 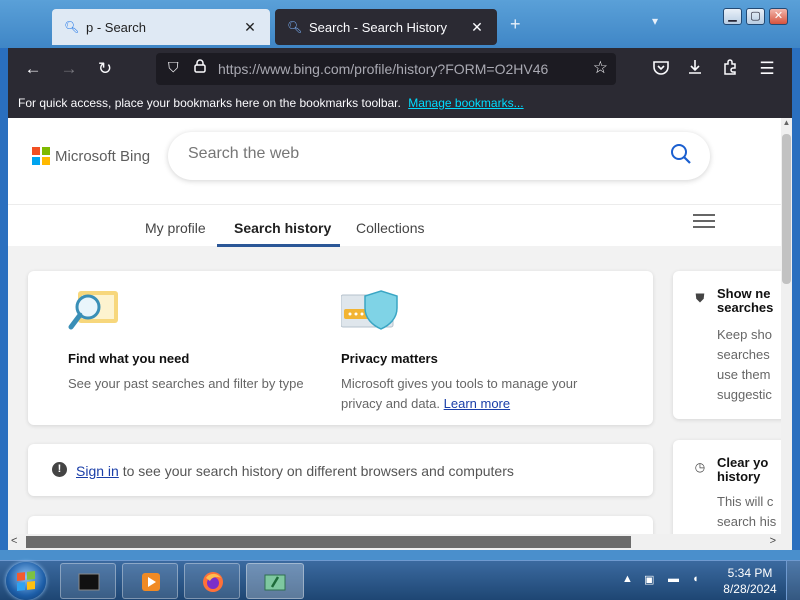 I want to click on history-icon: ◷, so click(x=700, y=467).